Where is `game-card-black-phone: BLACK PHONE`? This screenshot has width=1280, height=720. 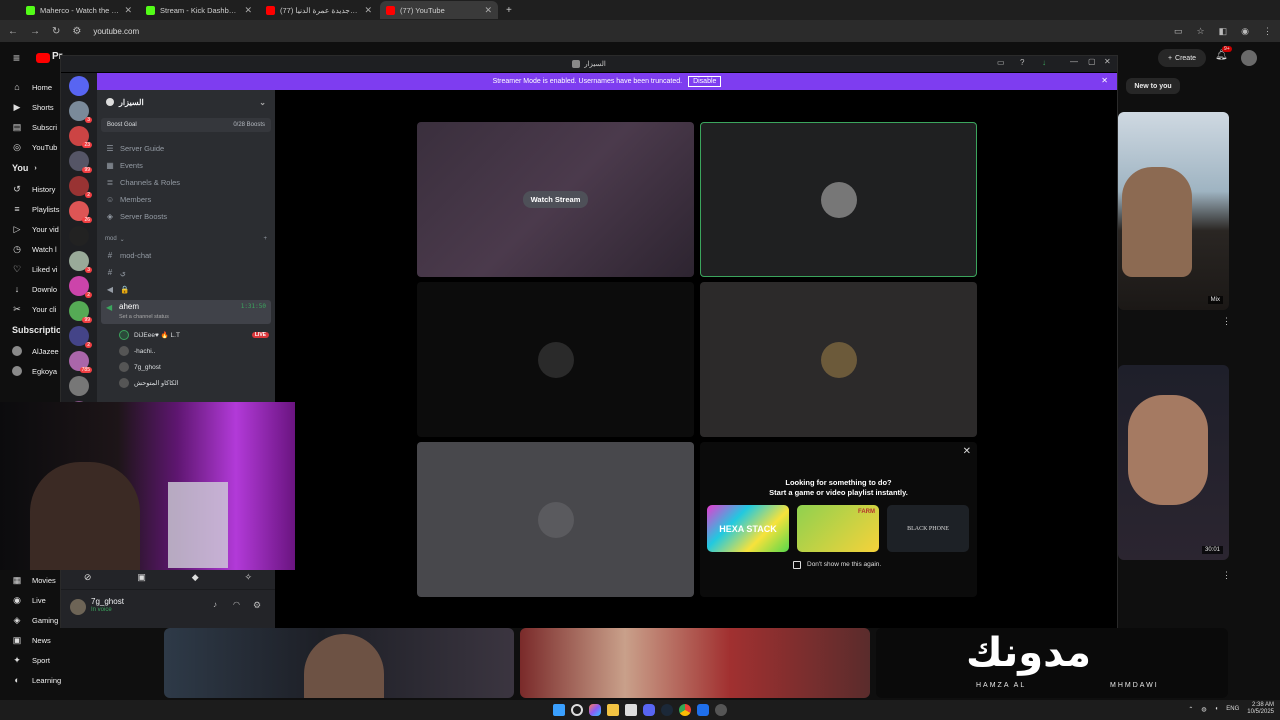
game-card-black-phone: BLACK PHONE is located at coordinates (928, 528).